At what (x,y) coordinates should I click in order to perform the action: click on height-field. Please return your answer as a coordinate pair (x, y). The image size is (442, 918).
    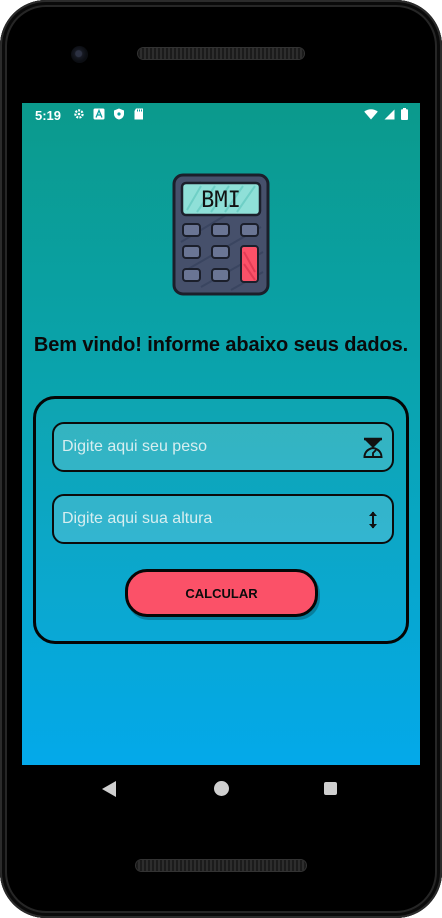
    Looking at the image, I should click on (223, 519).